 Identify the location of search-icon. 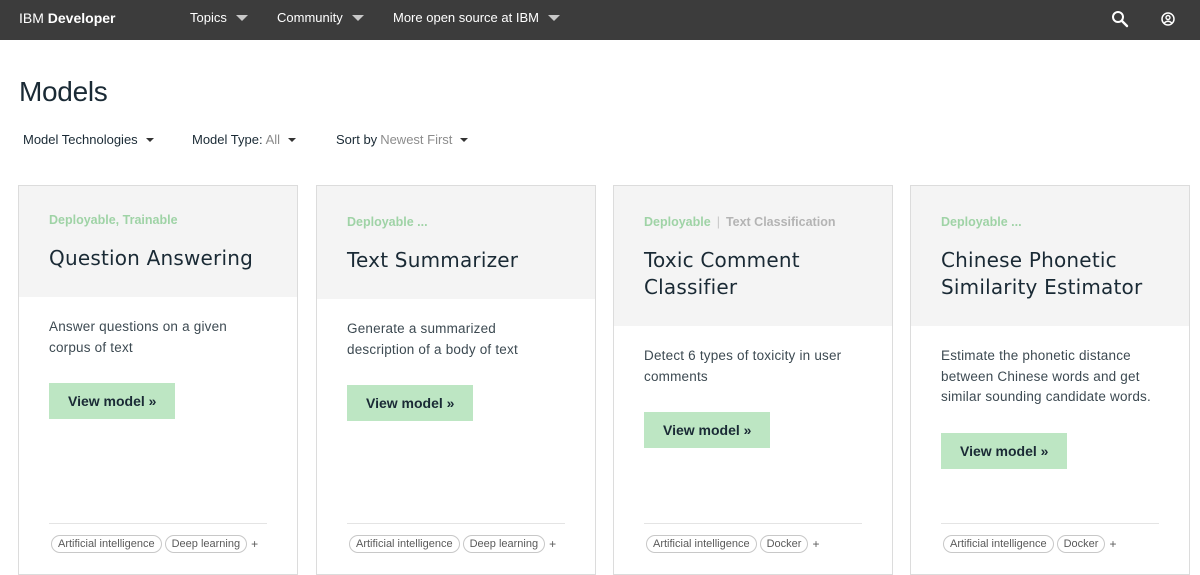
(1120, 19).